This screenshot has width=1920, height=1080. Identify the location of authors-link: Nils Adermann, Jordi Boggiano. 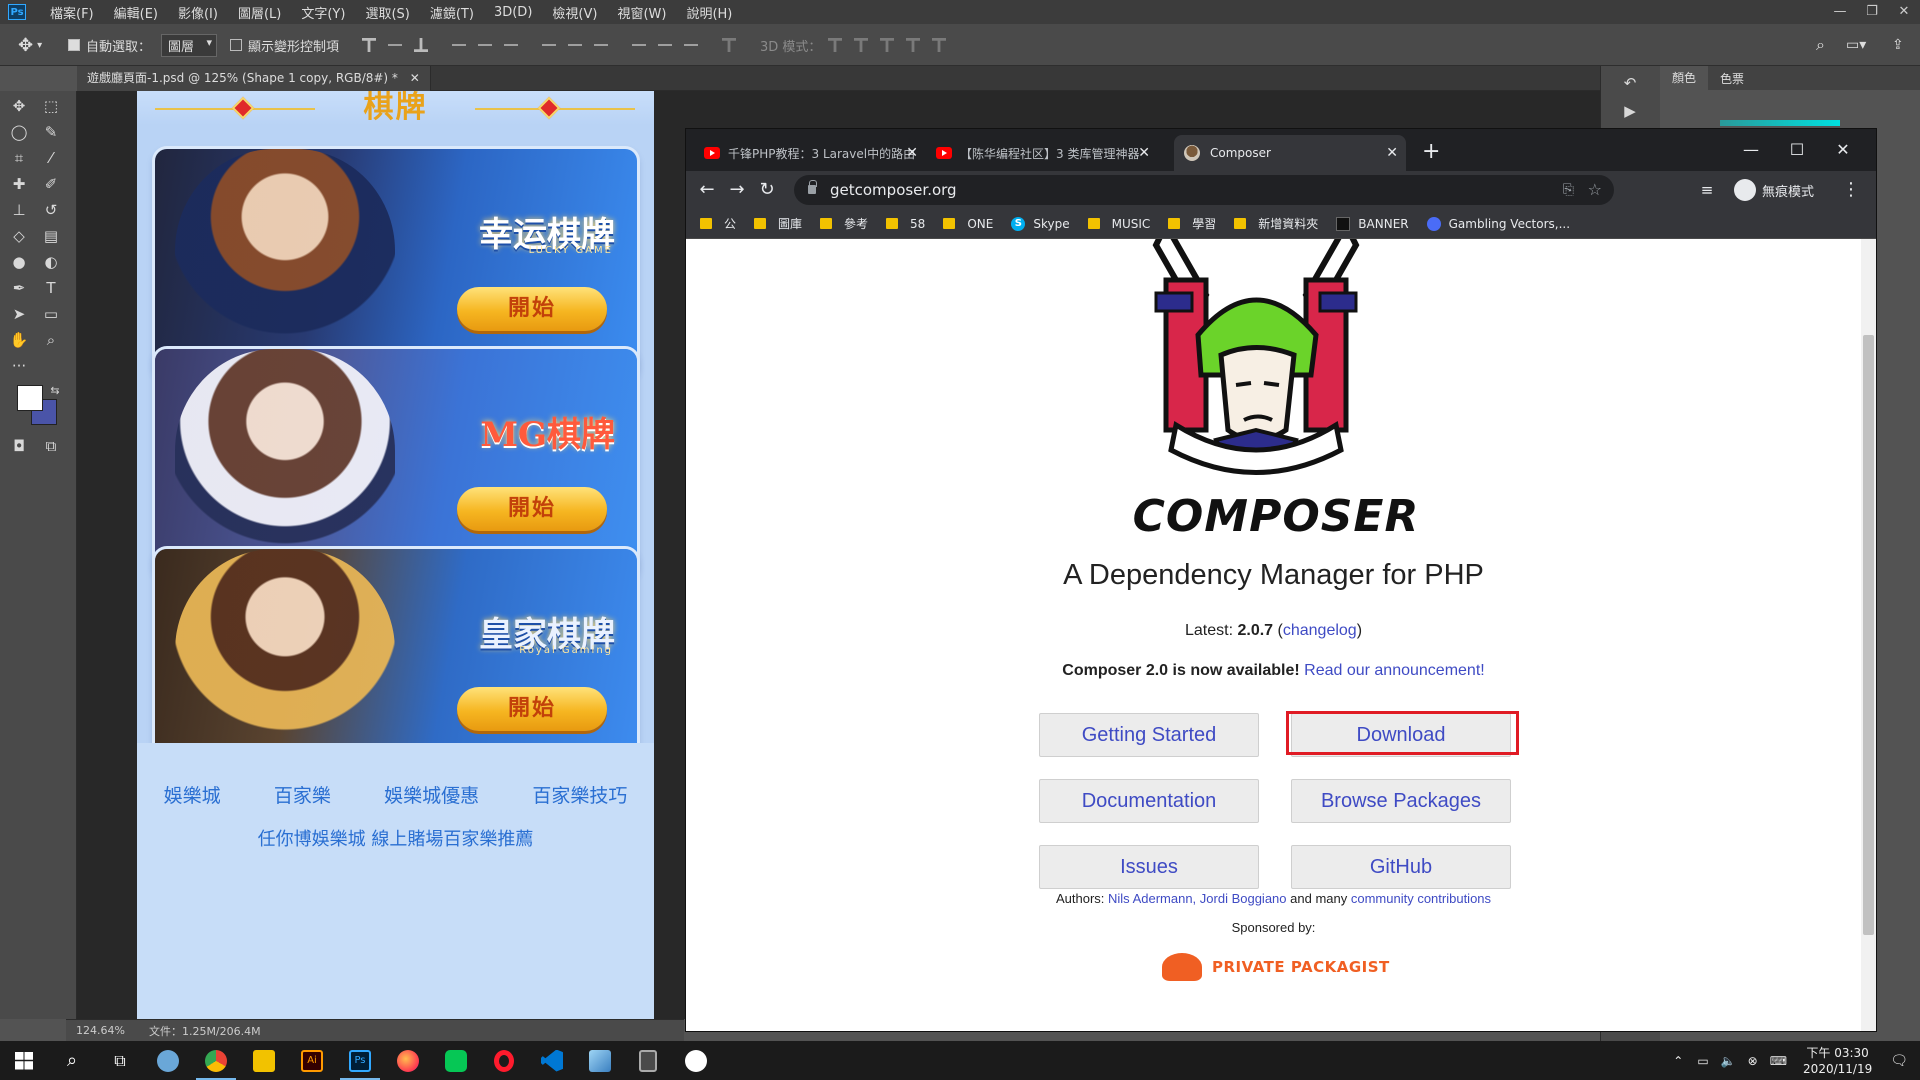
(1197, 898).